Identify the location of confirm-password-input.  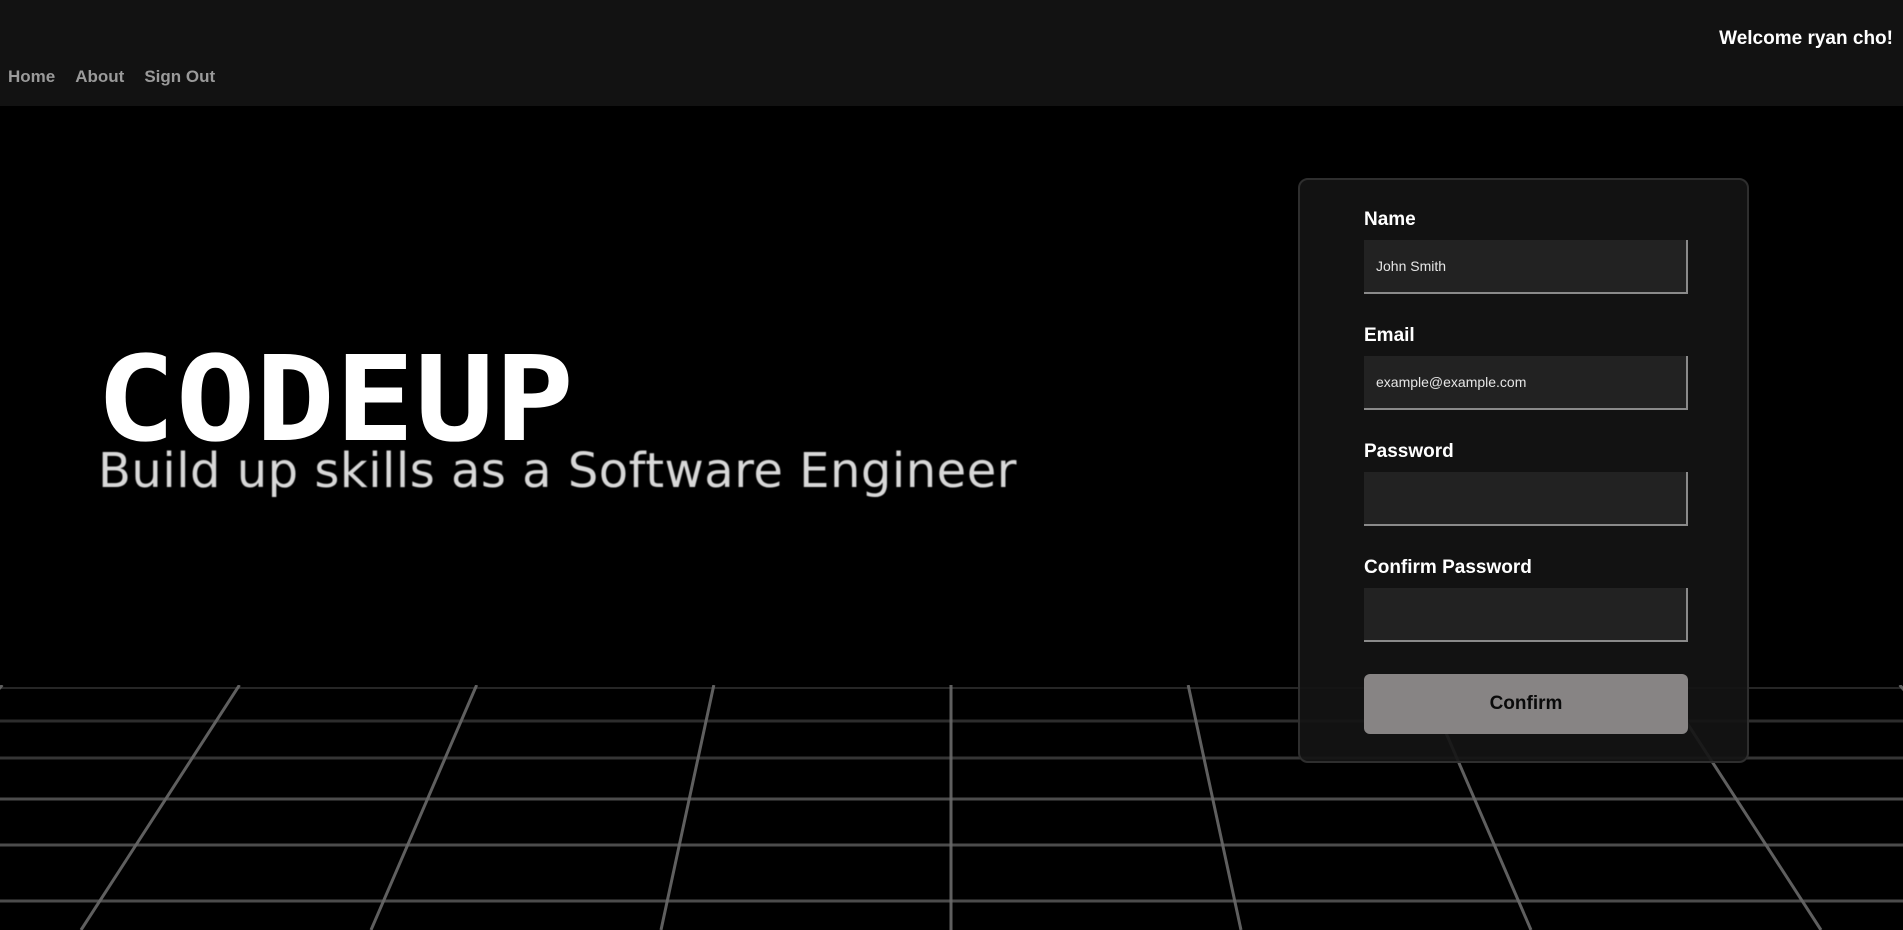
(1526, 615).